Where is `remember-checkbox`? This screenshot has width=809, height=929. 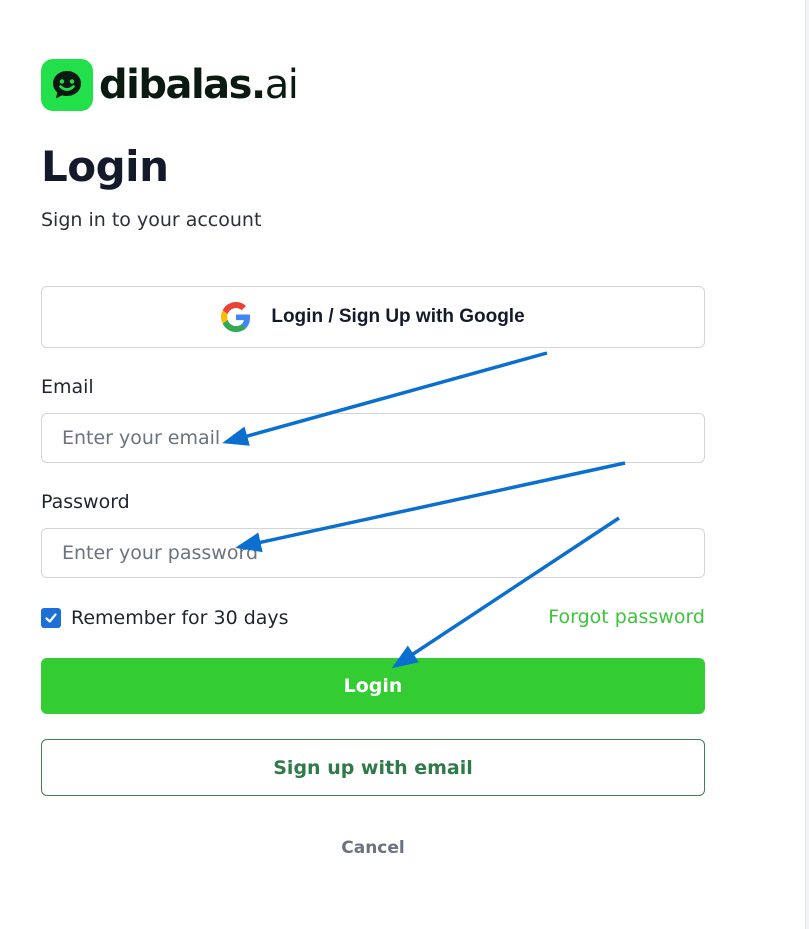
remember-checkbox is located at coordinates (51, 618).